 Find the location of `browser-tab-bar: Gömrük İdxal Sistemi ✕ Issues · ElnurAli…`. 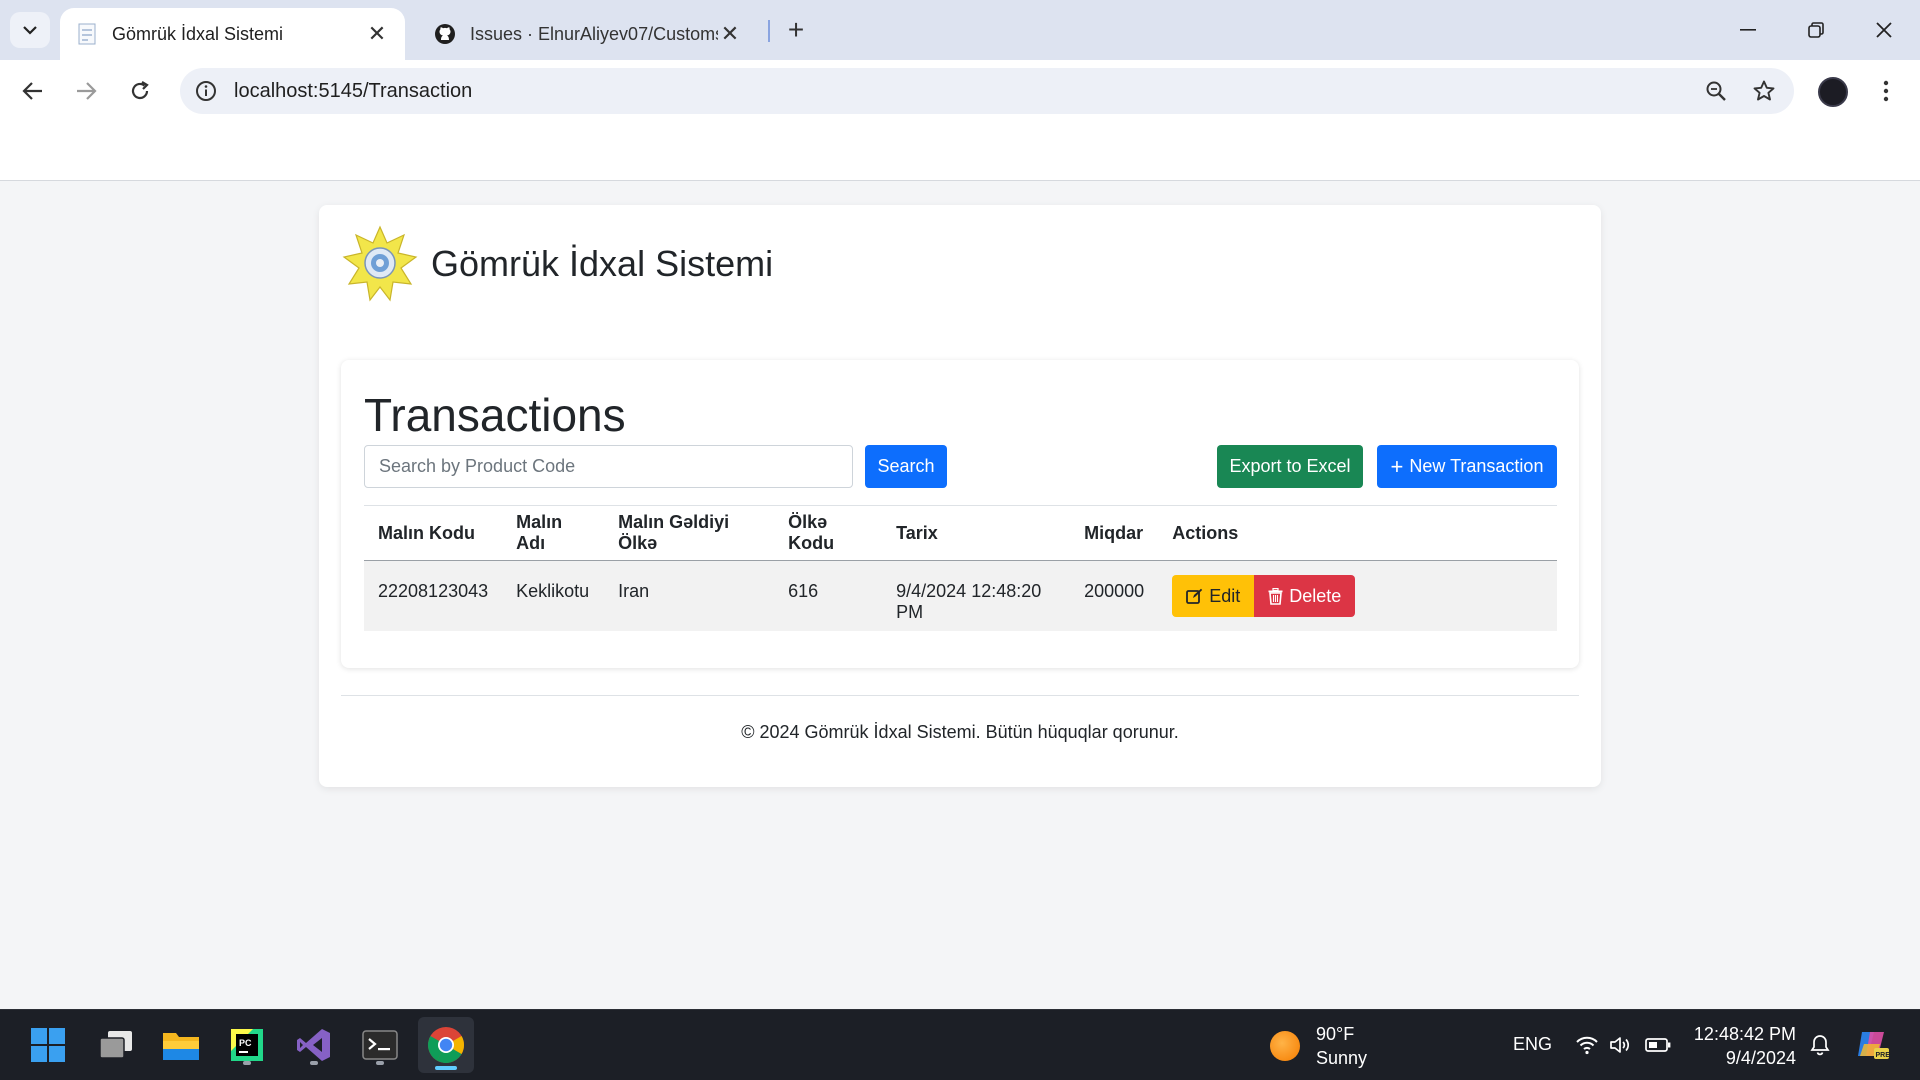

browser-tab-bar: Gömrük İdxal Sistemi ✕ Issues · ElnurAli… is located at coordinates (960, 30).